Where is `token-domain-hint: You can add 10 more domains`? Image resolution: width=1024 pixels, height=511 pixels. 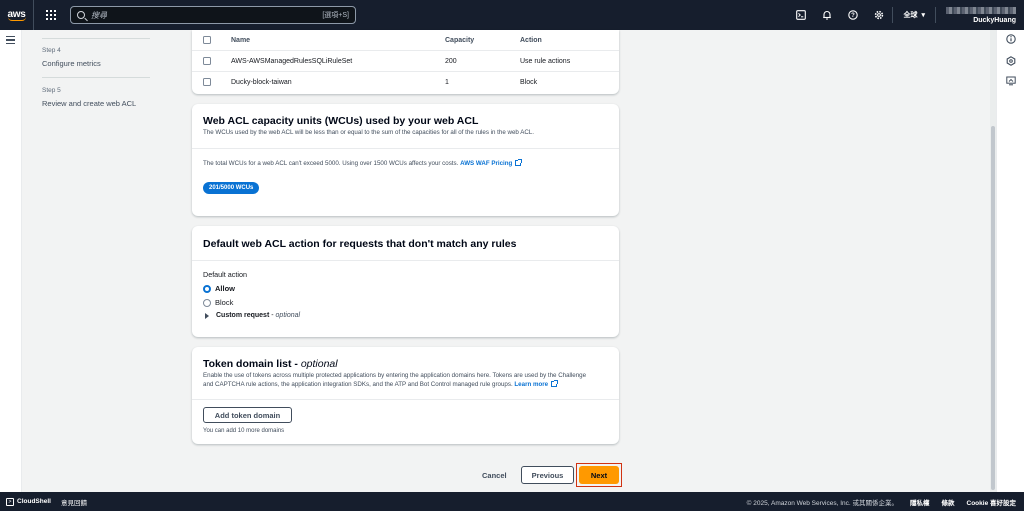 token-domain-hint: You can add 10 more domains is located at coordinates (244, 431).